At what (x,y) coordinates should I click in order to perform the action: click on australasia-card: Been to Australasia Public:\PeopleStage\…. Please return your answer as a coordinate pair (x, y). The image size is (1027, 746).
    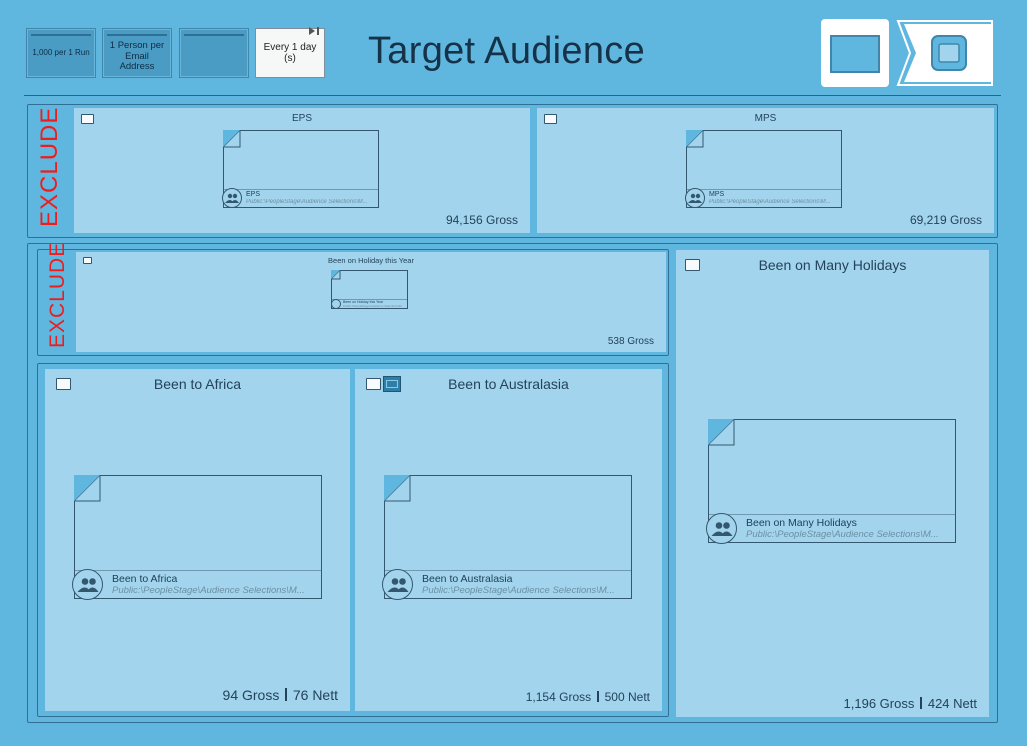
    Looking at the image, I should click on (507, 537).